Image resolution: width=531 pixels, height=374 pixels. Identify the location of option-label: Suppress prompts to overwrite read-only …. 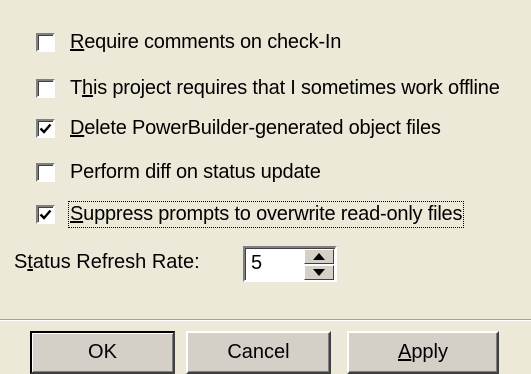
(266, 214).